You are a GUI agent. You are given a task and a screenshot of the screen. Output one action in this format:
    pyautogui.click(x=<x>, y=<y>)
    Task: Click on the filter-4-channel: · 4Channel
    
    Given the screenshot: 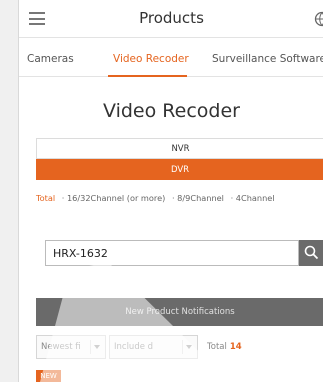 What is the action you would take?
    pyautogui.click(x=253, y=198)
    